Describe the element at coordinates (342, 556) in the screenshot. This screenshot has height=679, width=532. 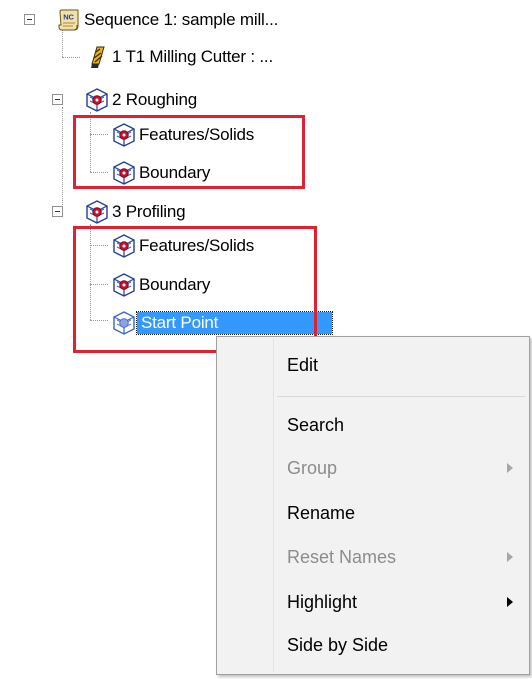
I see `menu-item-label: Reset Names` at that location.